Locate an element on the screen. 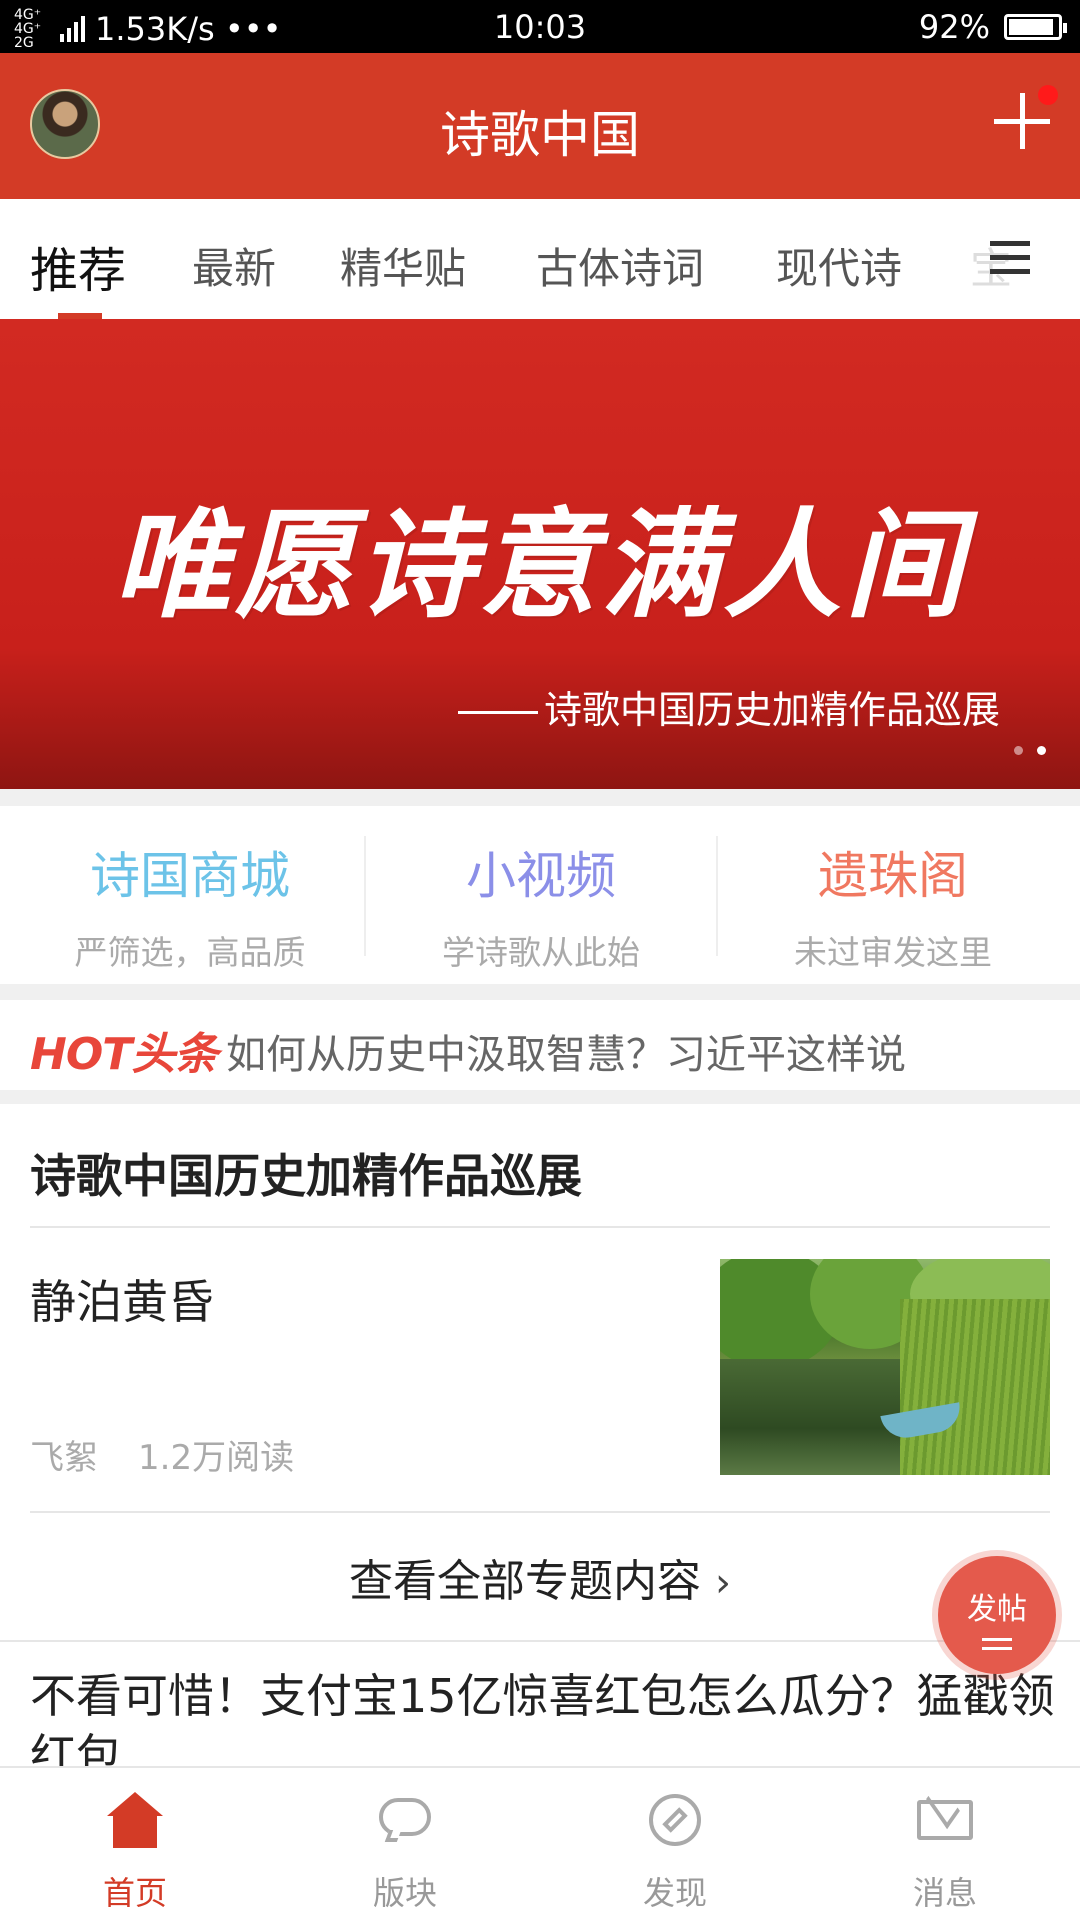  app-header: 诗歌中国 is located at coordinates (540, 126).